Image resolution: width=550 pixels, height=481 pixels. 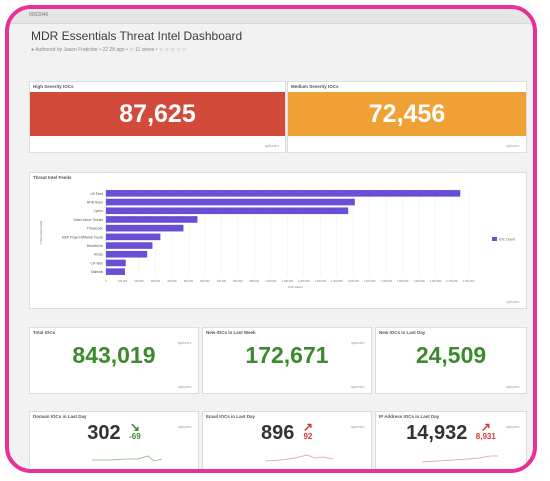 What do you see at coordinates (53, 86) in the screenshot?
I see `high-severity-title: High Severity IOCs` at bounding box center [53, 86].